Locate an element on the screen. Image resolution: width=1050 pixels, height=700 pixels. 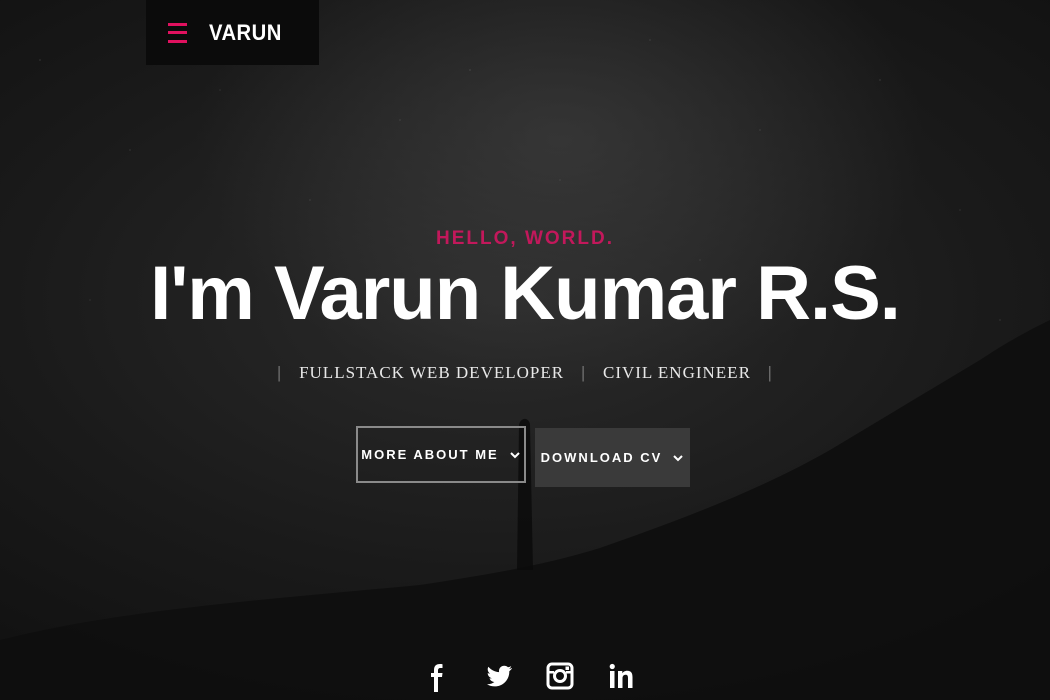
more-about-me-button: MORE ABOUT ME is located at coordinates (441, 454).